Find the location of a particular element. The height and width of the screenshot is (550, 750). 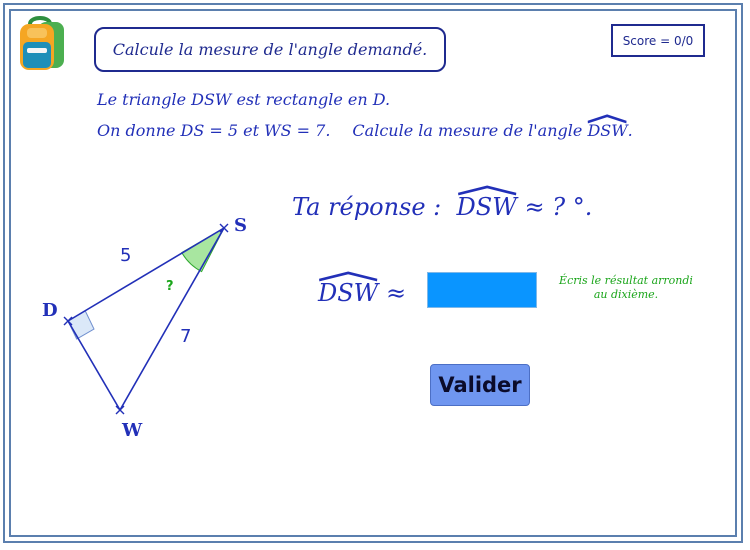

side-ds-label: 5 is located at coordinates (125, 255).